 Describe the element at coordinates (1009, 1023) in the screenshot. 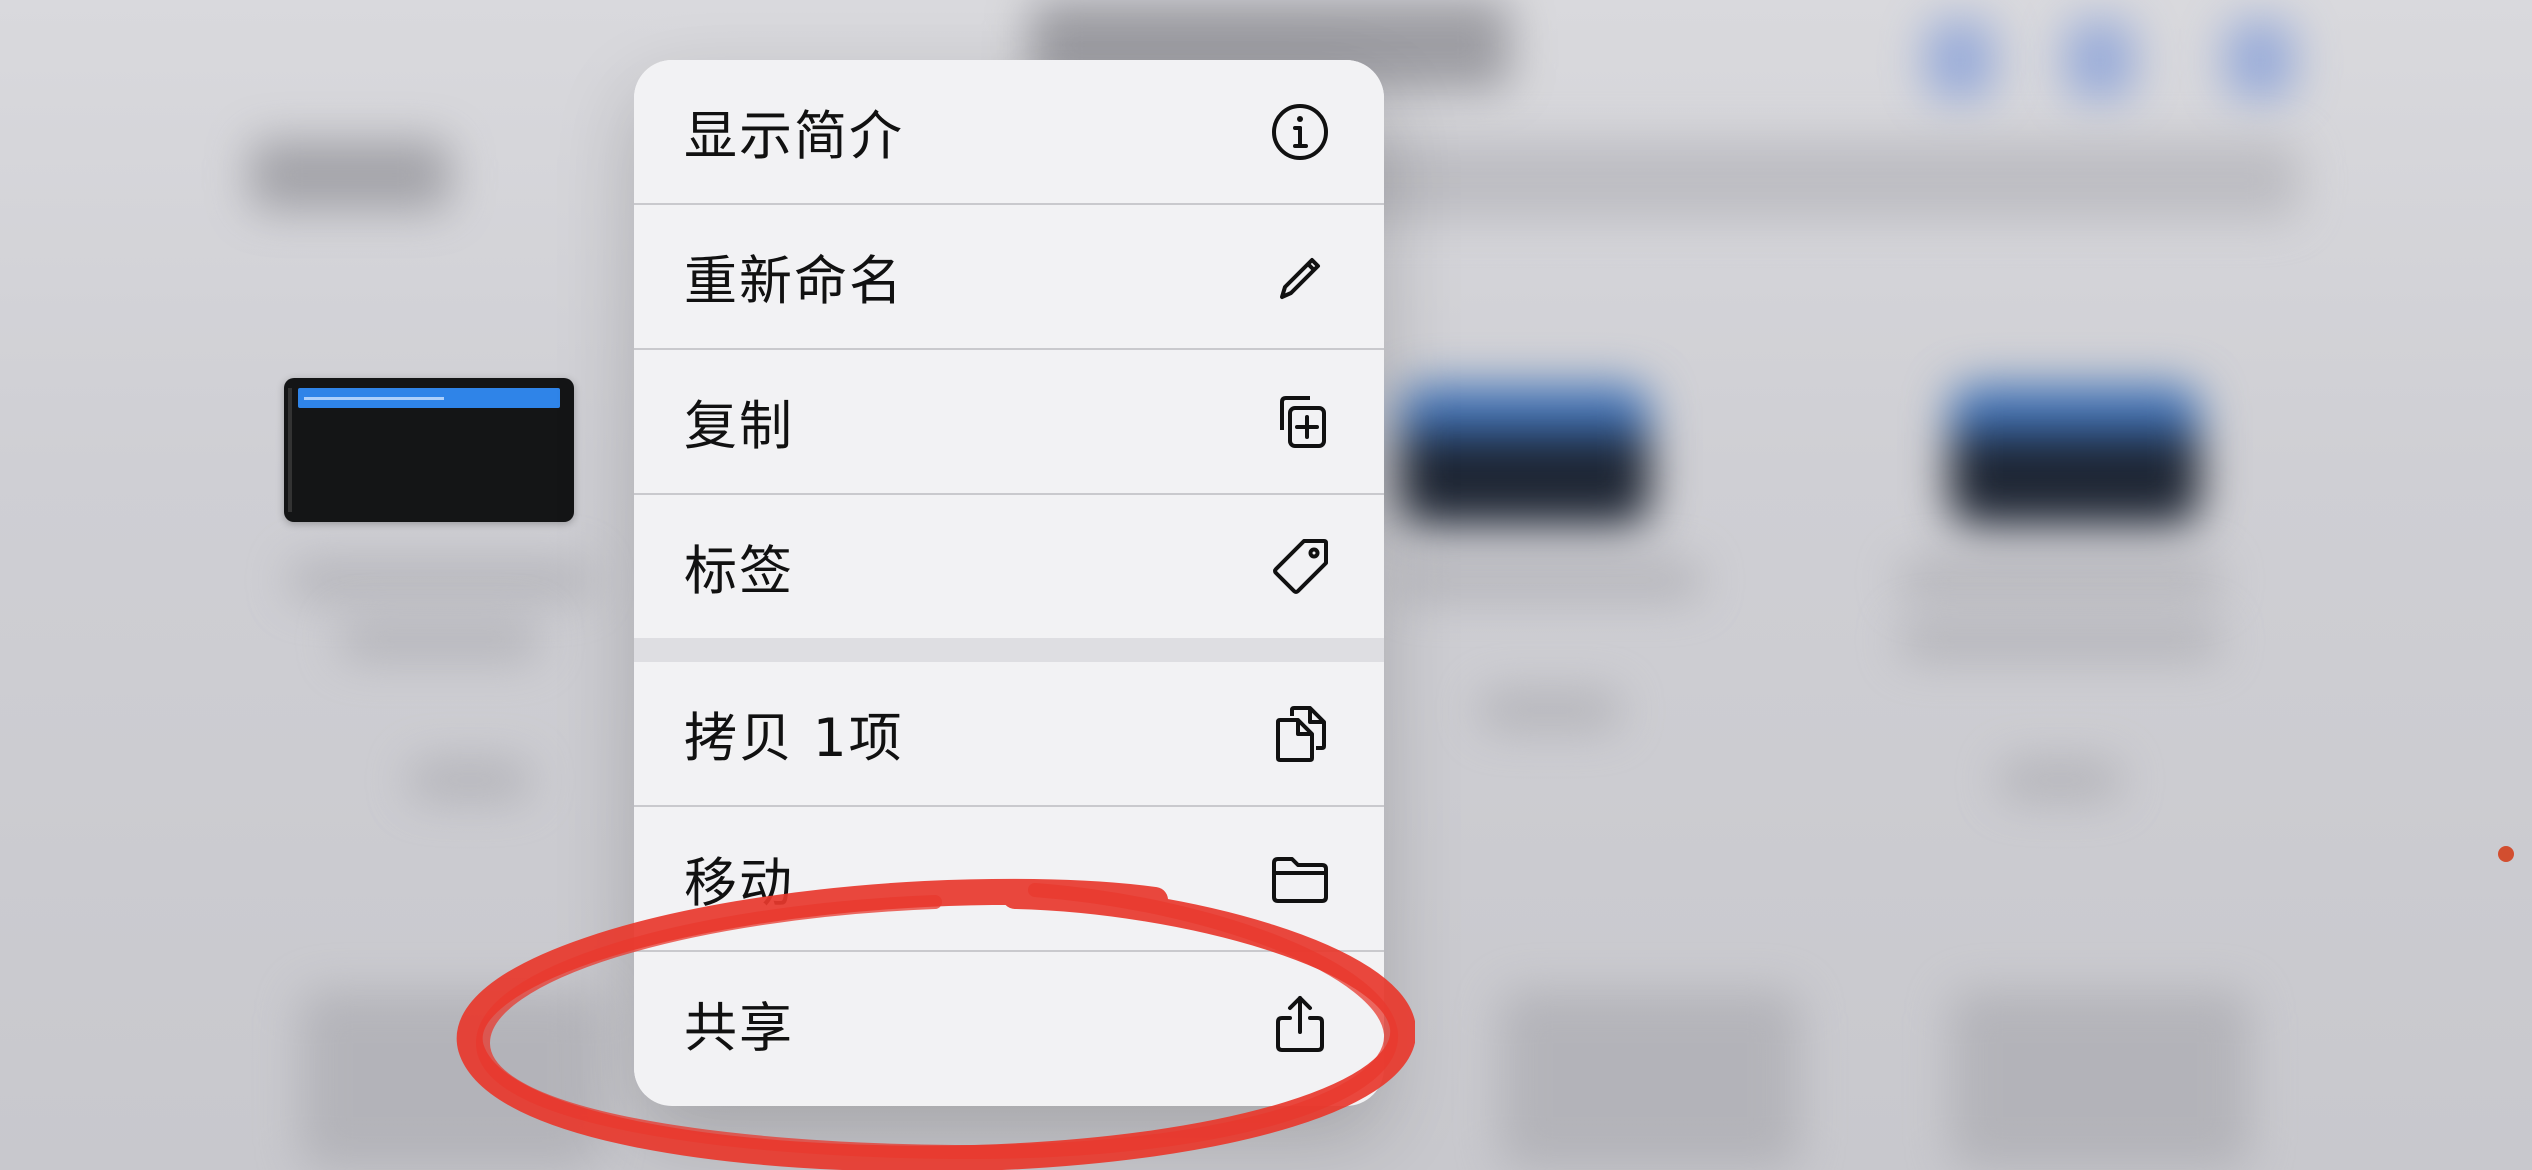

I see `menu-item-share: 共享` at that location.